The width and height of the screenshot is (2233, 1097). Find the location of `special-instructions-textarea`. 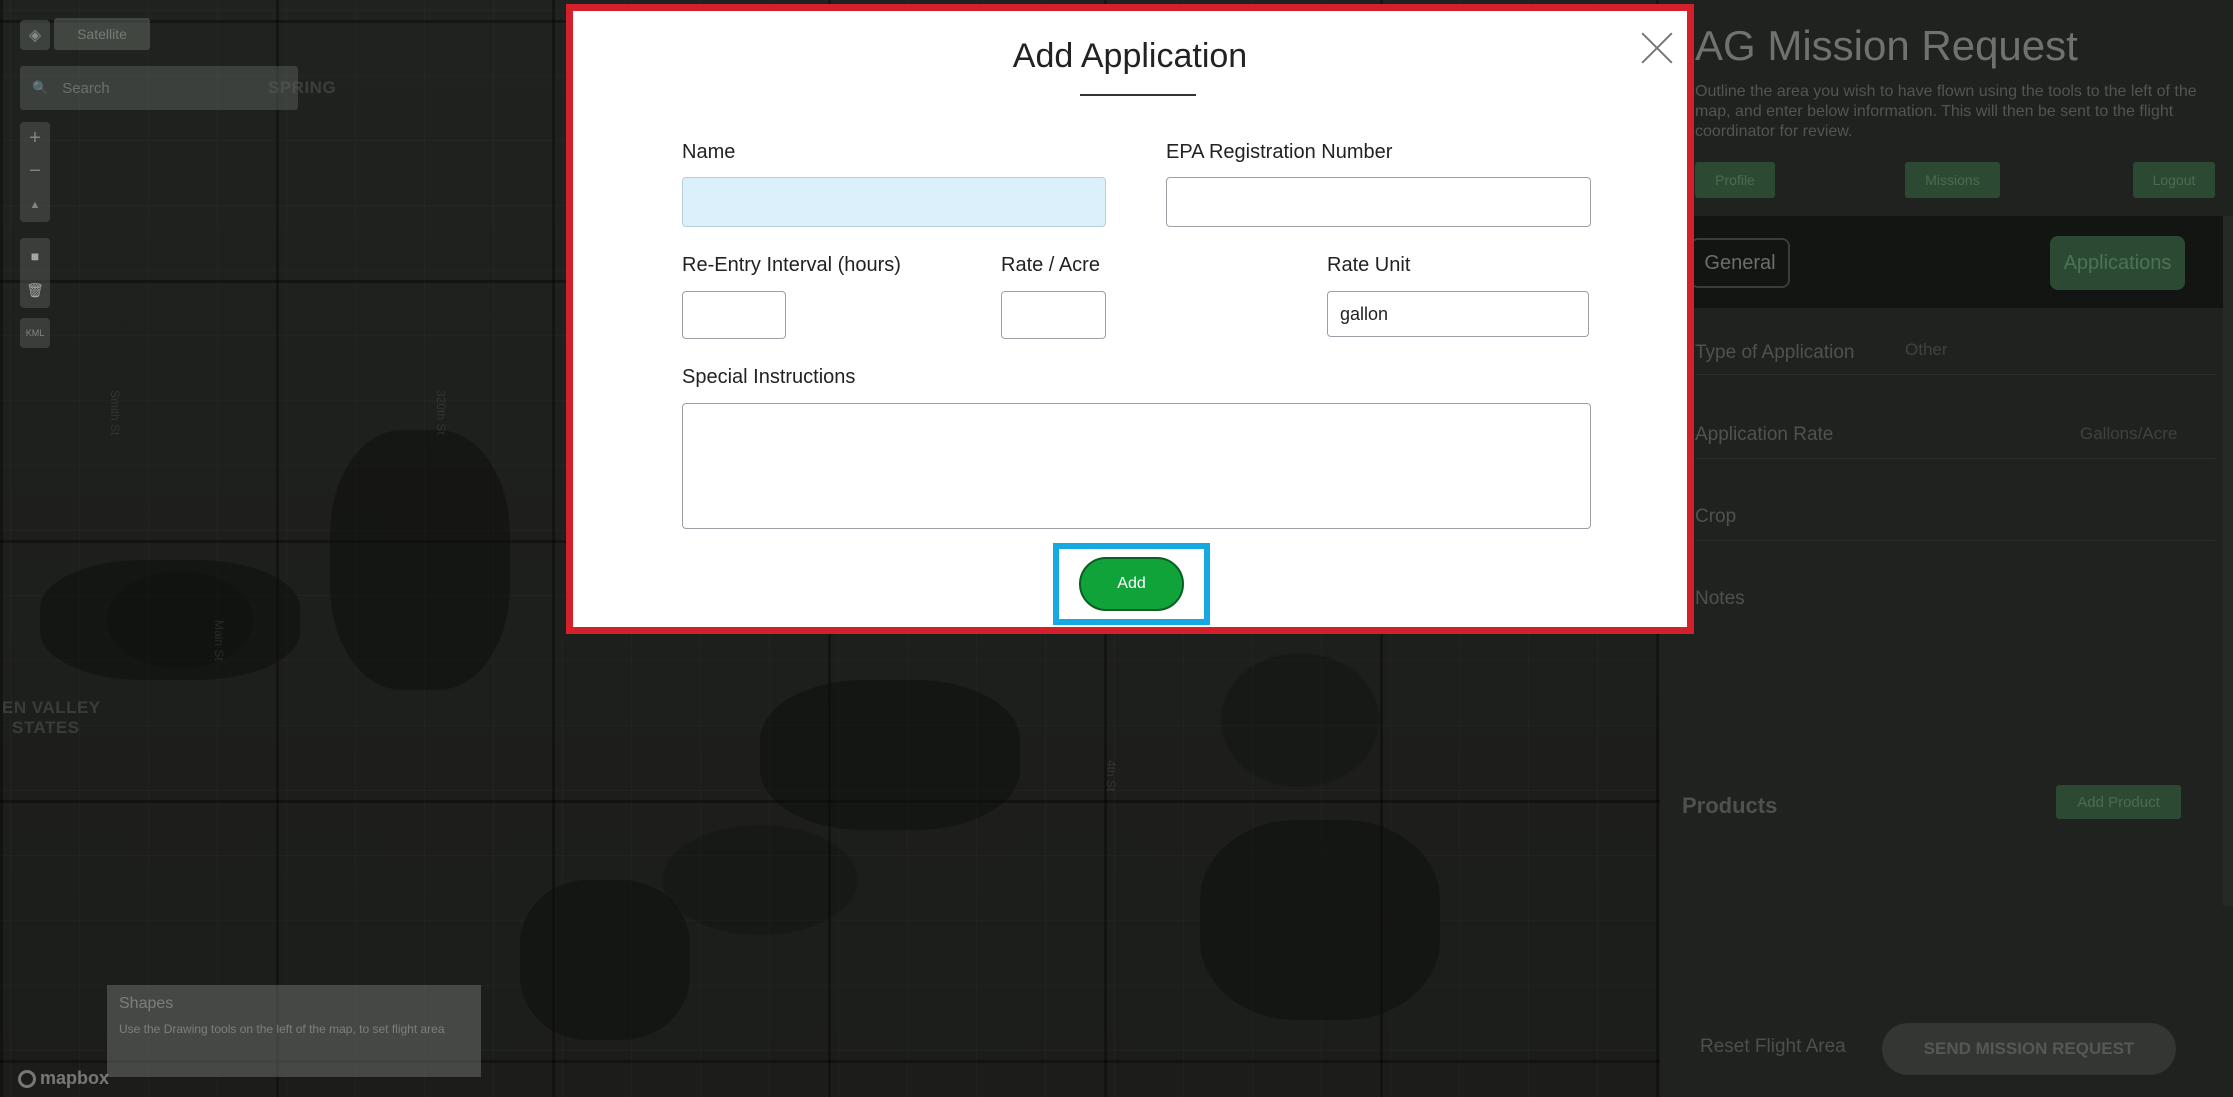

special-instructions-textarea is located at coordinates (1136, 466).